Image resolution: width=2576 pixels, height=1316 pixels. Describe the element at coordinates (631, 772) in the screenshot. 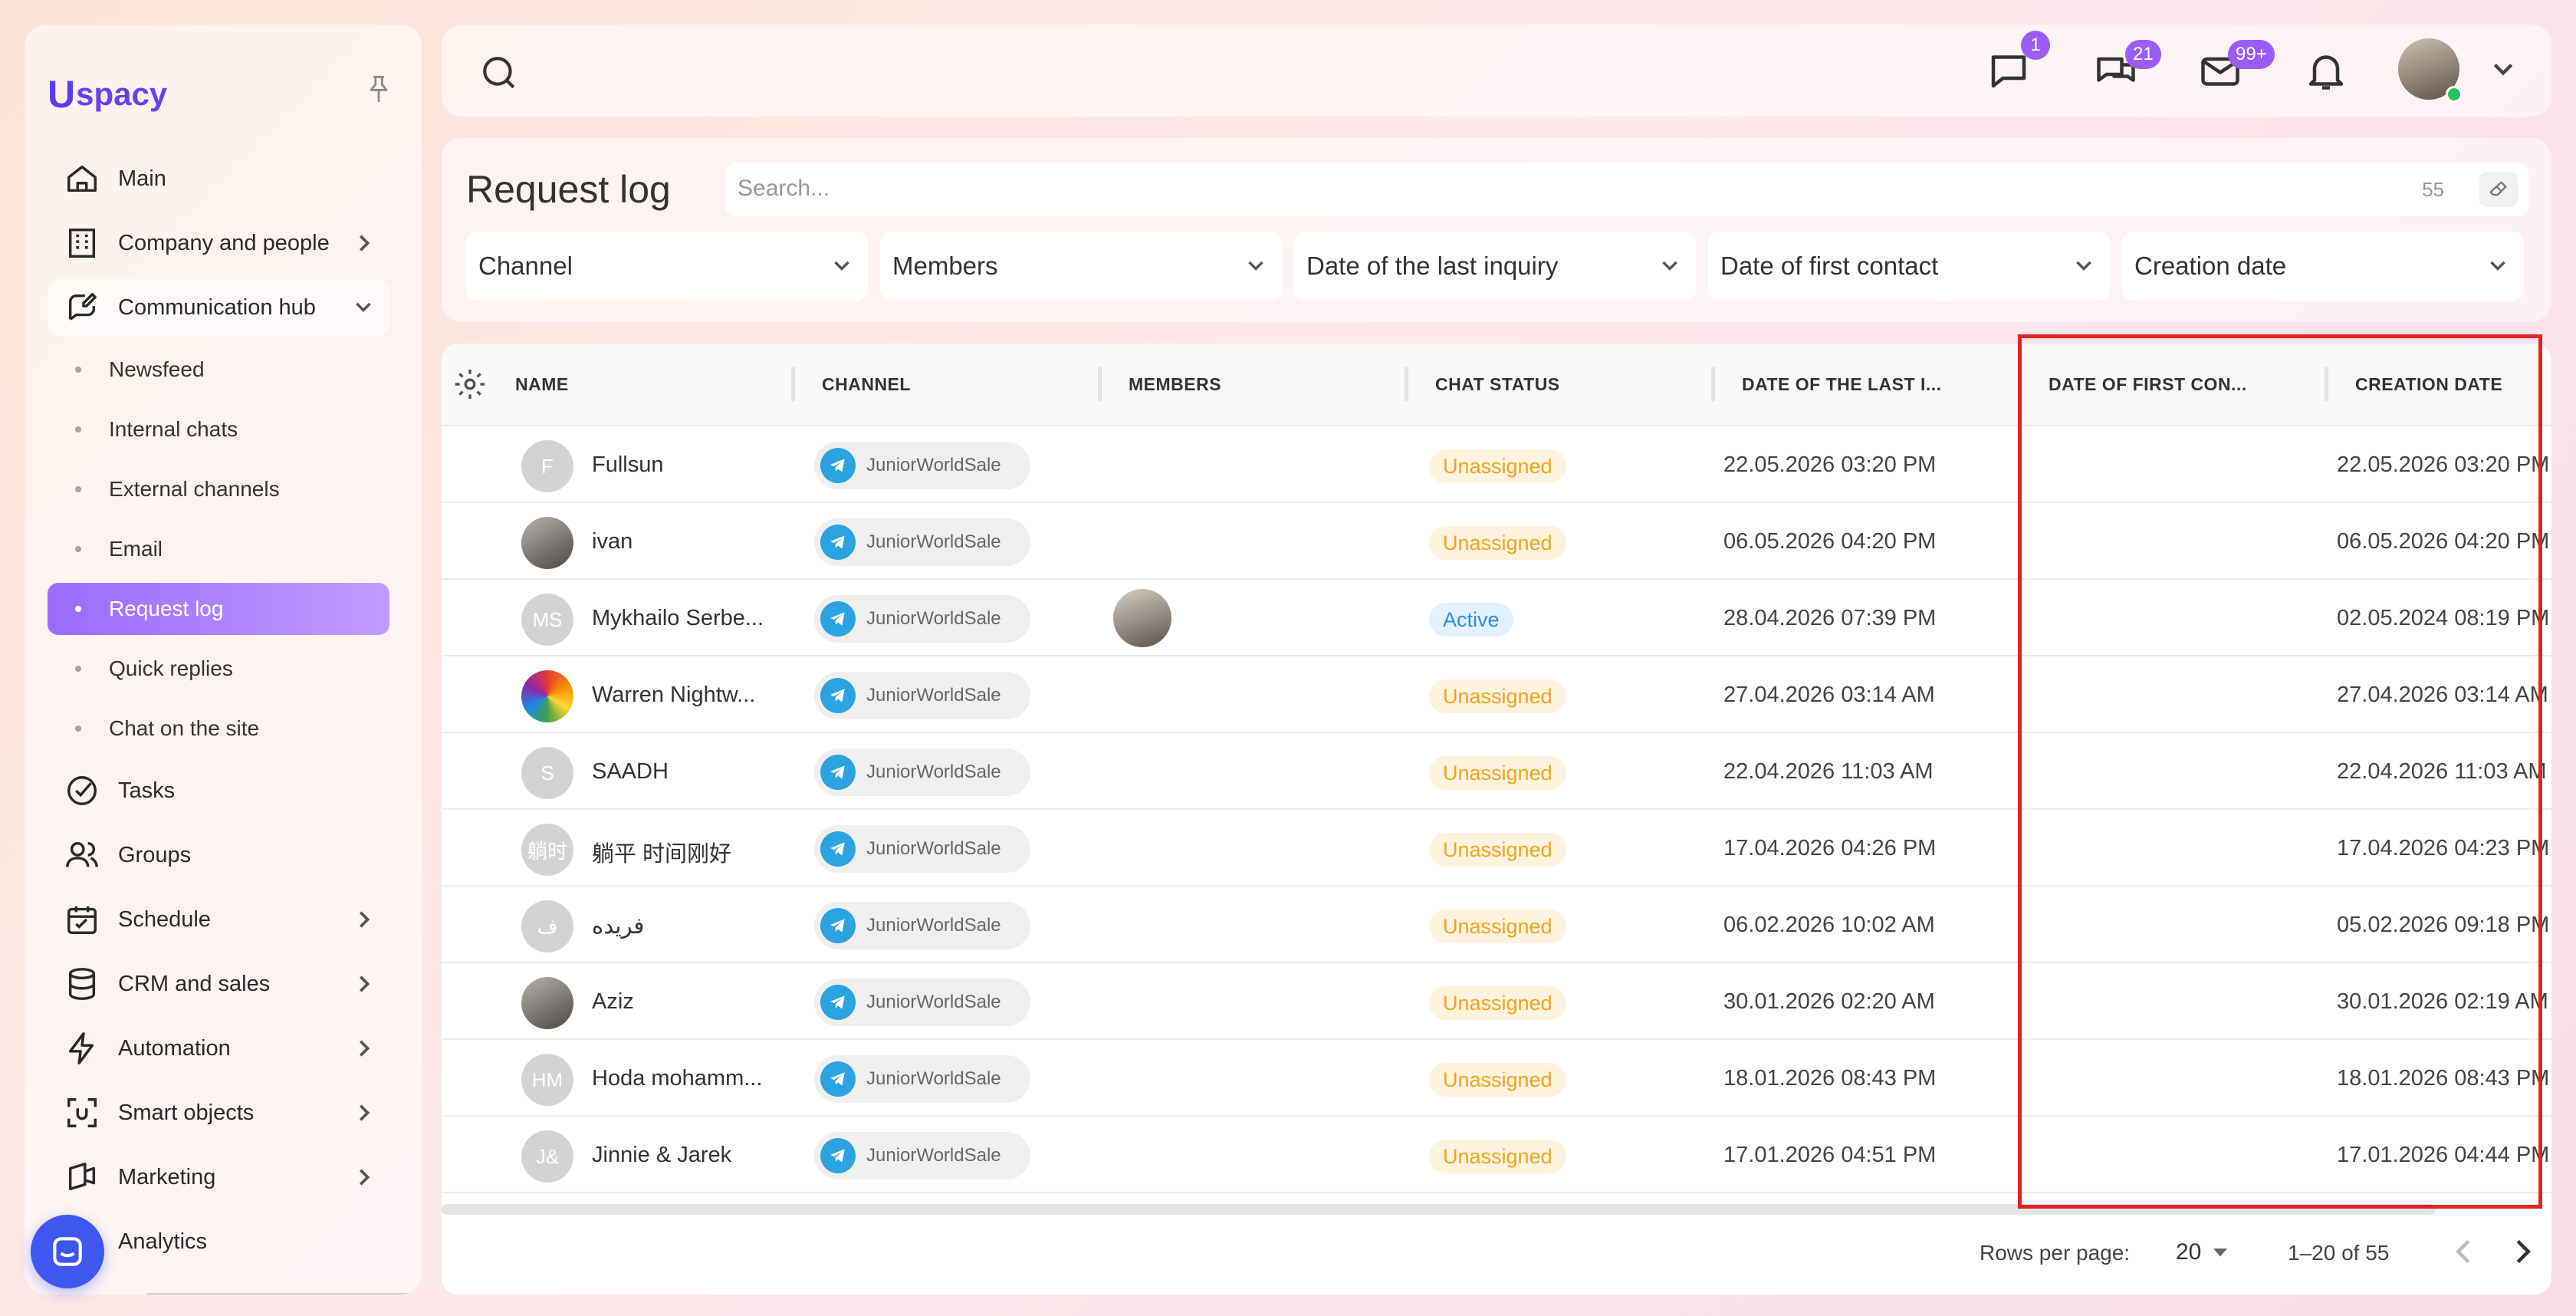

I see `contact-name: SAADH` at that location.